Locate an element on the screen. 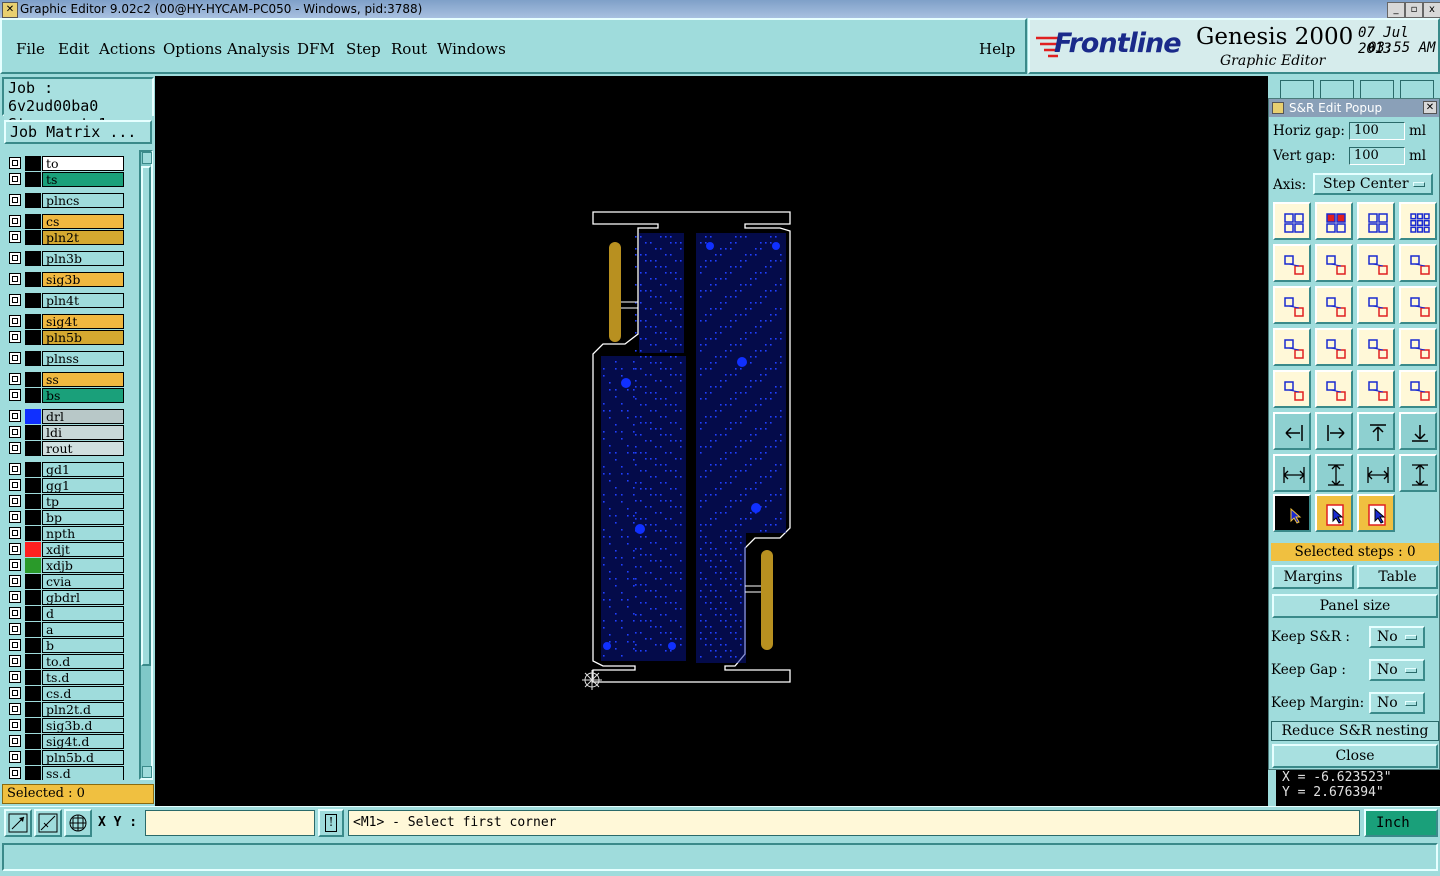  grid-snap-icon is located at coordinates (78, 823).